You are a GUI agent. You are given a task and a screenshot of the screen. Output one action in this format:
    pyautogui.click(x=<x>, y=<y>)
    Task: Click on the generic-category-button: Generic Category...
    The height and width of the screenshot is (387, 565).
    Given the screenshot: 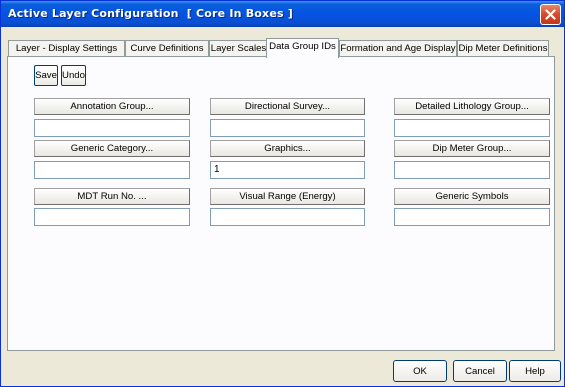 What is the action you would take?
    pyautogui.click(x=112, y=148)
    